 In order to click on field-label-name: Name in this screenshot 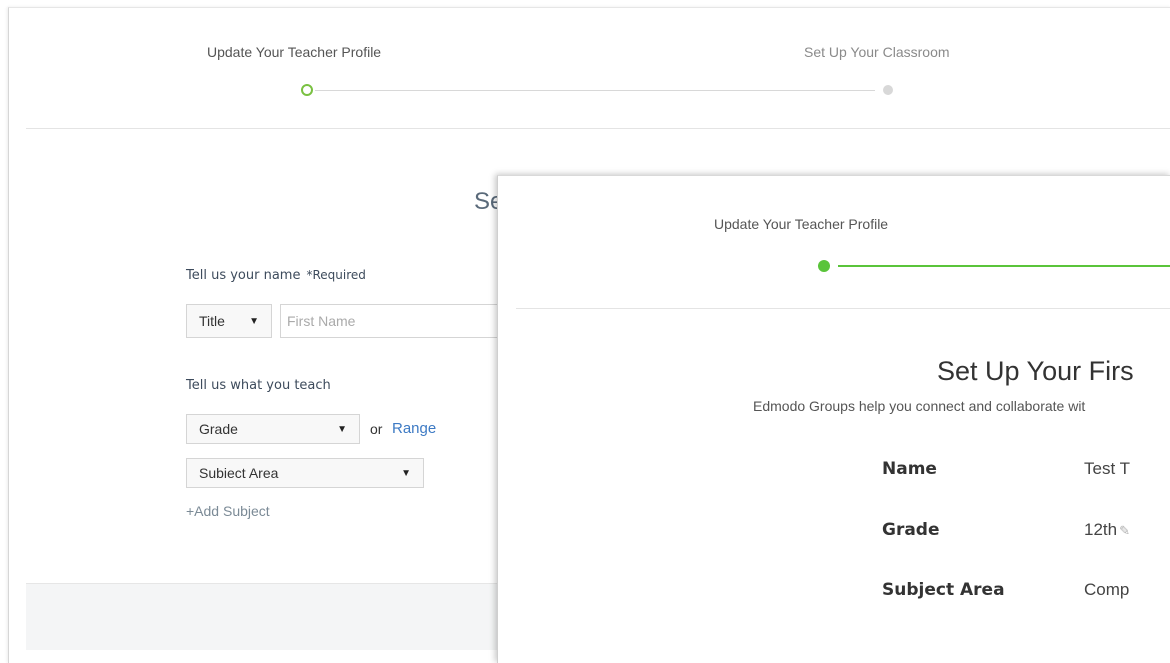, I will do `click(909, 469)`.